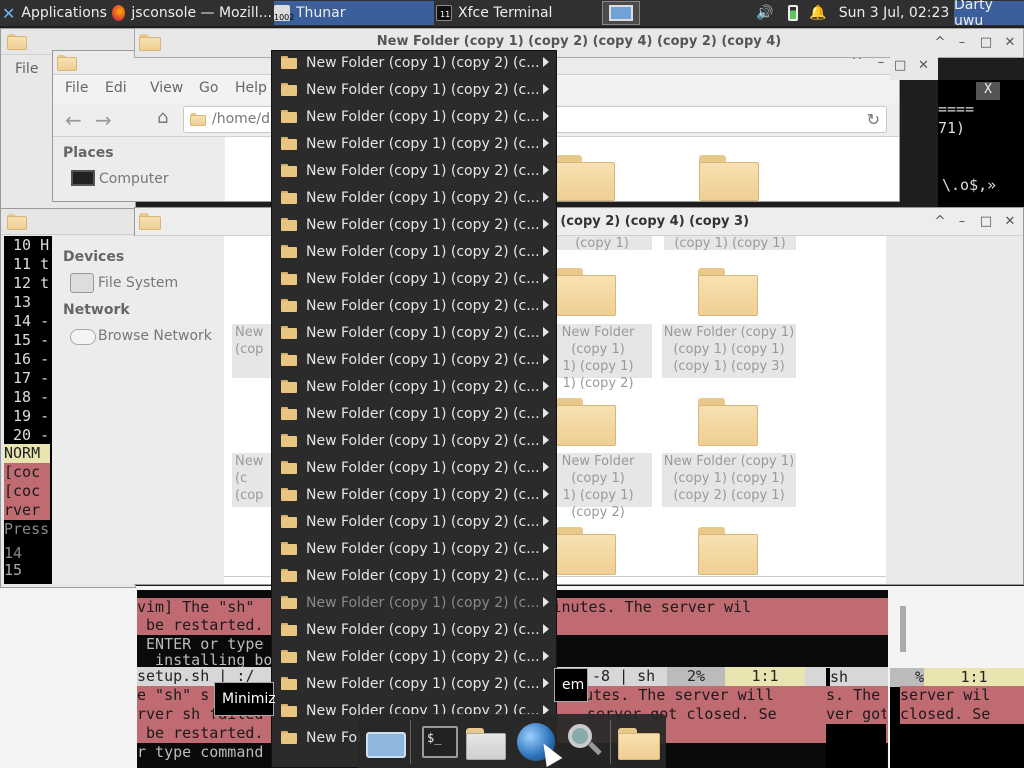 Image resolution: width=1024 pixels, height=768 pixels. Describe the element at coordinates (894, 13) in the screenshot. I see `clock: Sun 3 Jul, 02:23` at that location.